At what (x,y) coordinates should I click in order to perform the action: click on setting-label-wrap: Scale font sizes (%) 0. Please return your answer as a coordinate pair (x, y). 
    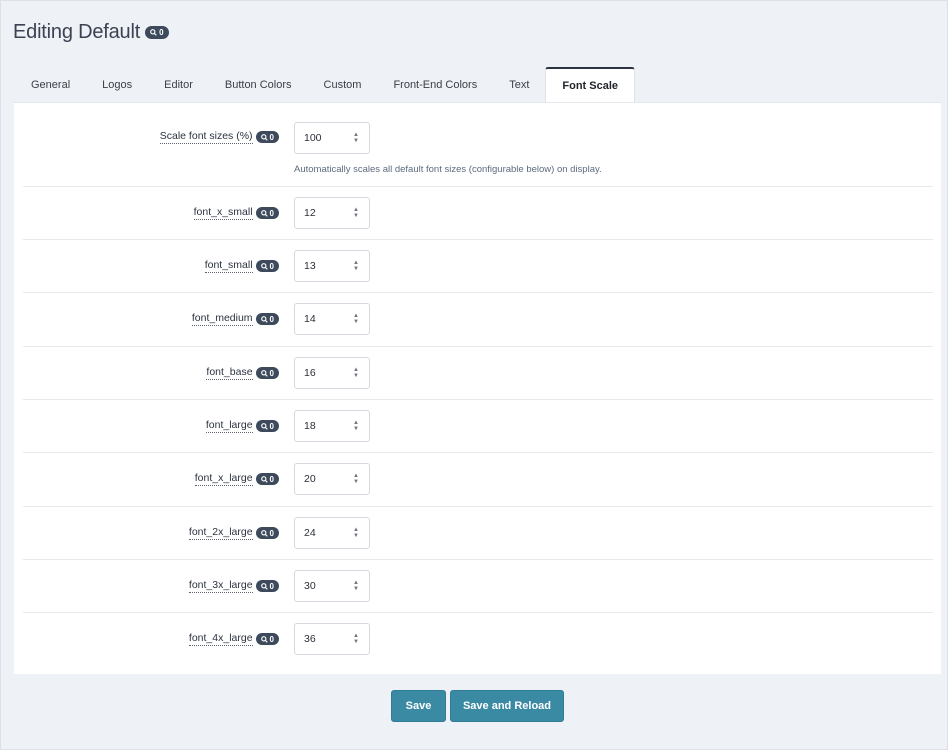
    Looking at the image, I should click on (219, 137).